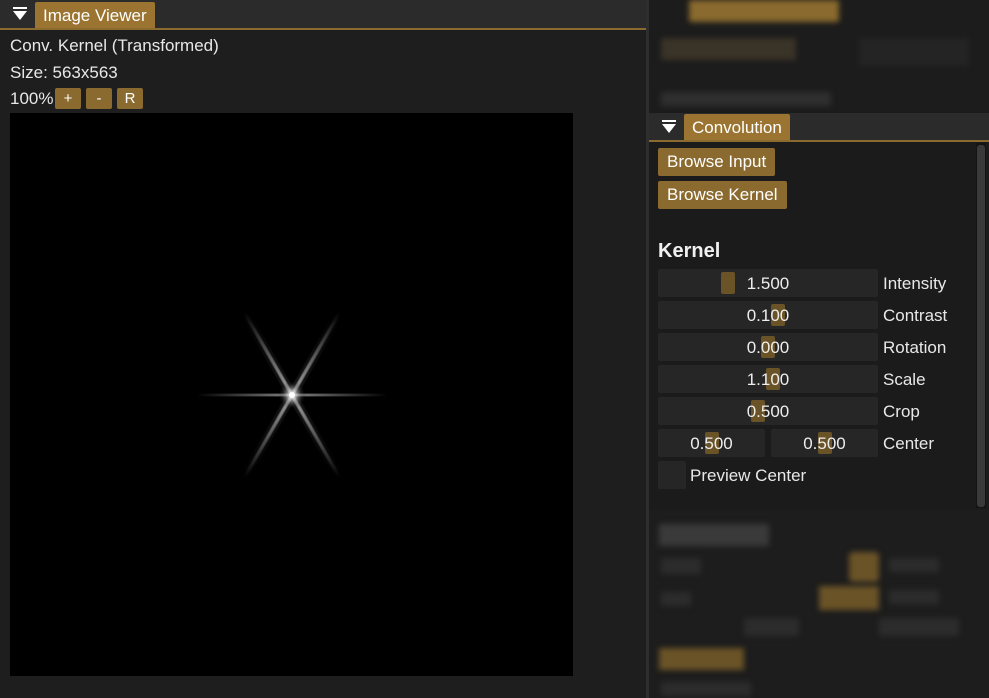  I want to click on rotation-label: Rotation, so click(915, 347).